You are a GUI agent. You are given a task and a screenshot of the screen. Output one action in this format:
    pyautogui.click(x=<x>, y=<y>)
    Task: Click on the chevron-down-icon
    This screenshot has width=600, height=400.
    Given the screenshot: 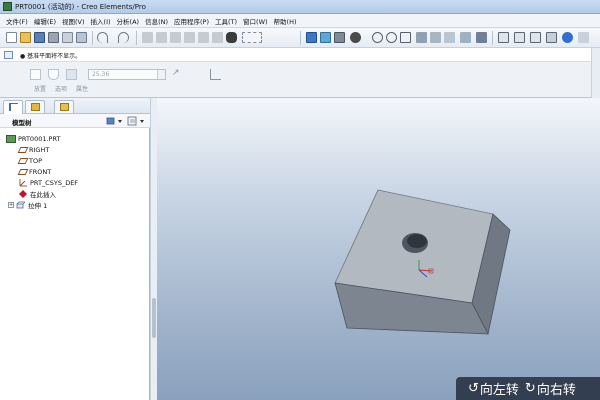 What is the action you would take?
    pyautogui.click(x=161, y=74)
    